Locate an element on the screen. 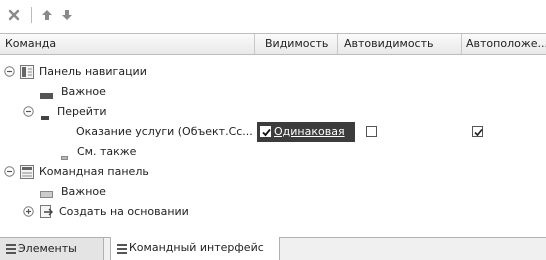 This screenshot has height=260, width=546. tab-elements: Элементы is located at coordinates (52, 249).